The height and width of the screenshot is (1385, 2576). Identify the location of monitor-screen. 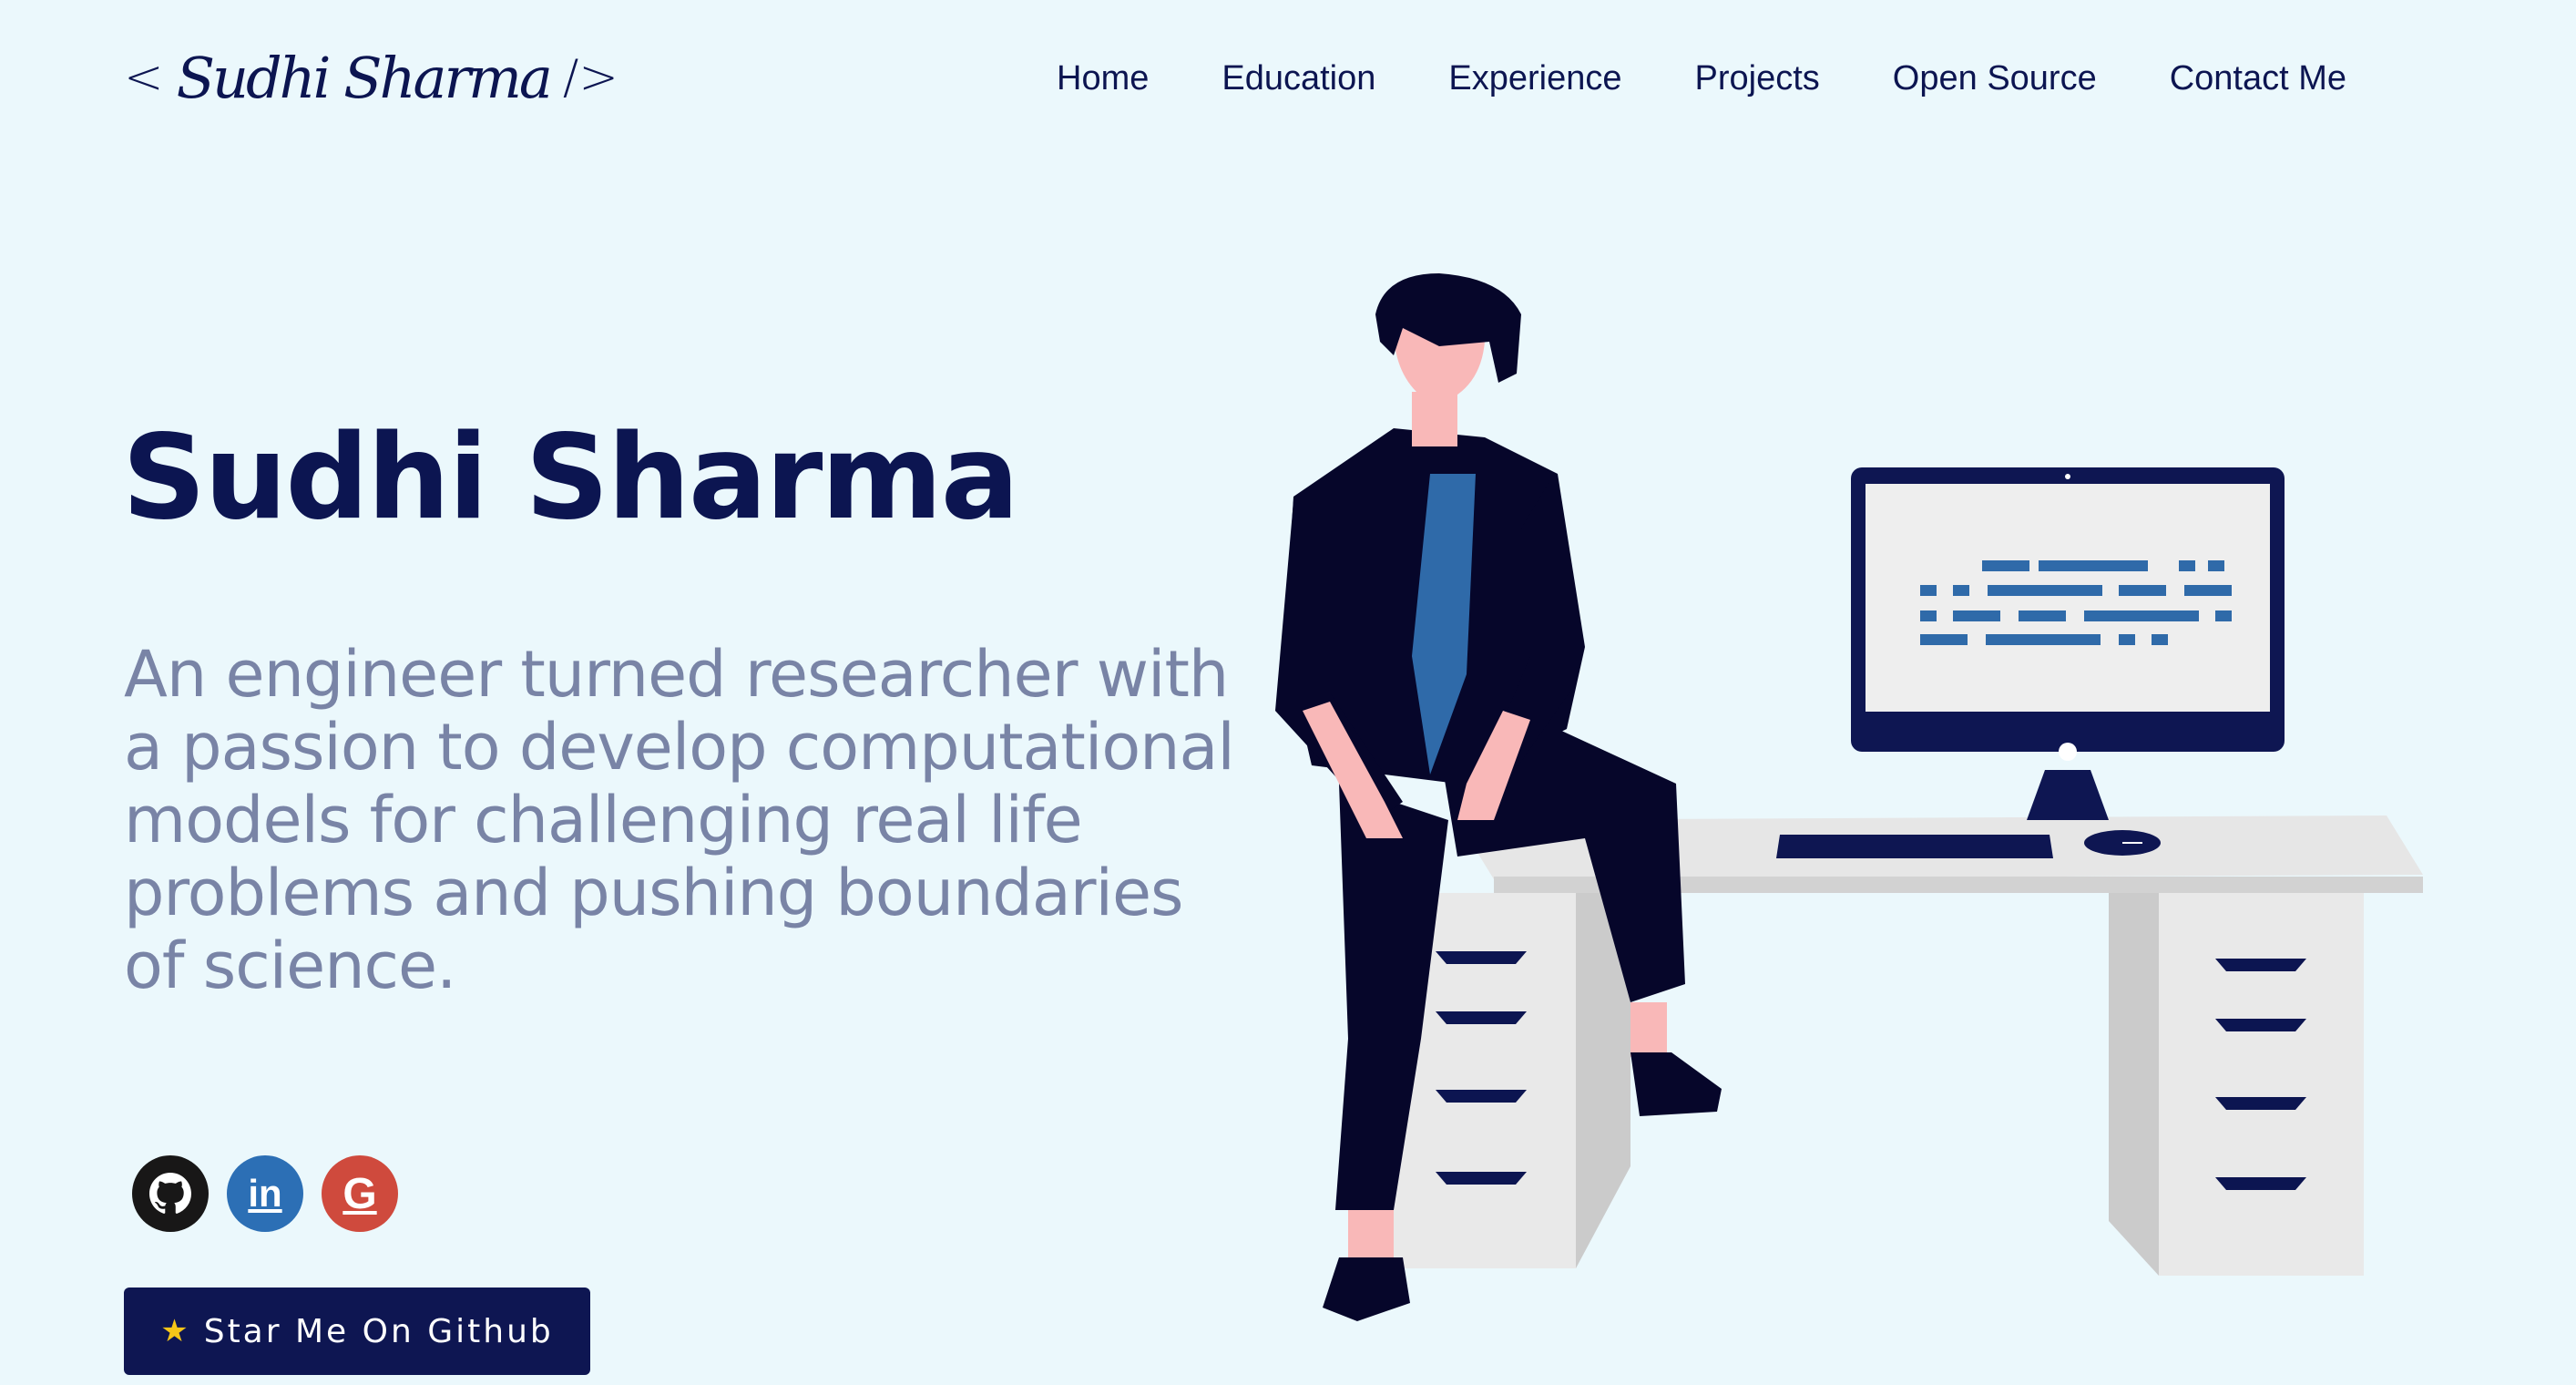
(2068, 598).